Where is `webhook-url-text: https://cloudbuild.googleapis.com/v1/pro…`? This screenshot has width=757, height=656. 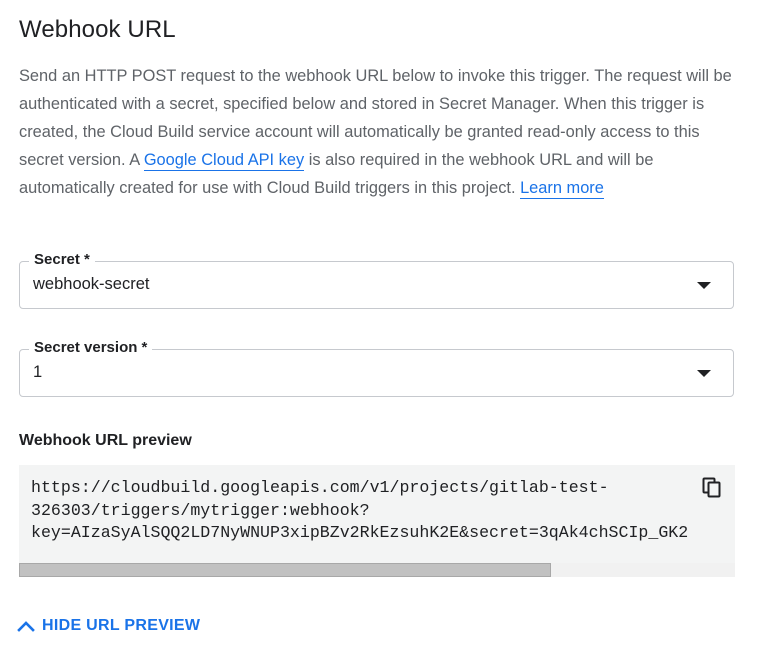
webhook-url-text: https://cloudbuild.googleapis.com/v1/pro… is located at coordinates (359, 511).